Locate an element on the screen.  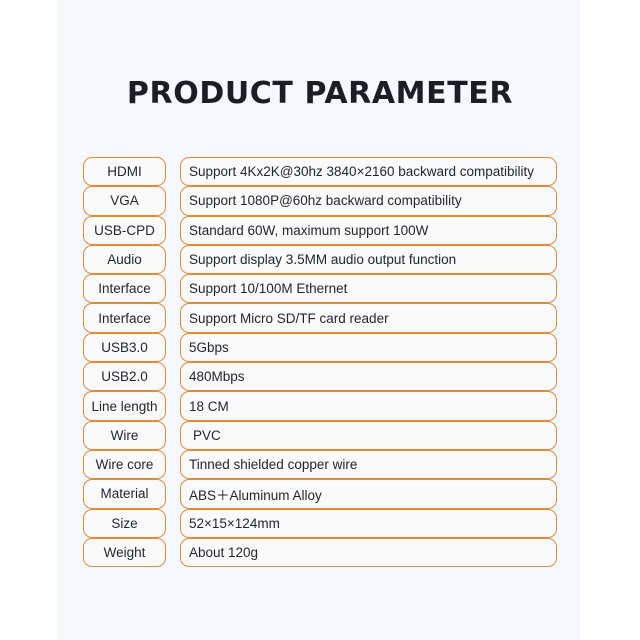
parameter-label: Audio is located at coordinates (124, 259).